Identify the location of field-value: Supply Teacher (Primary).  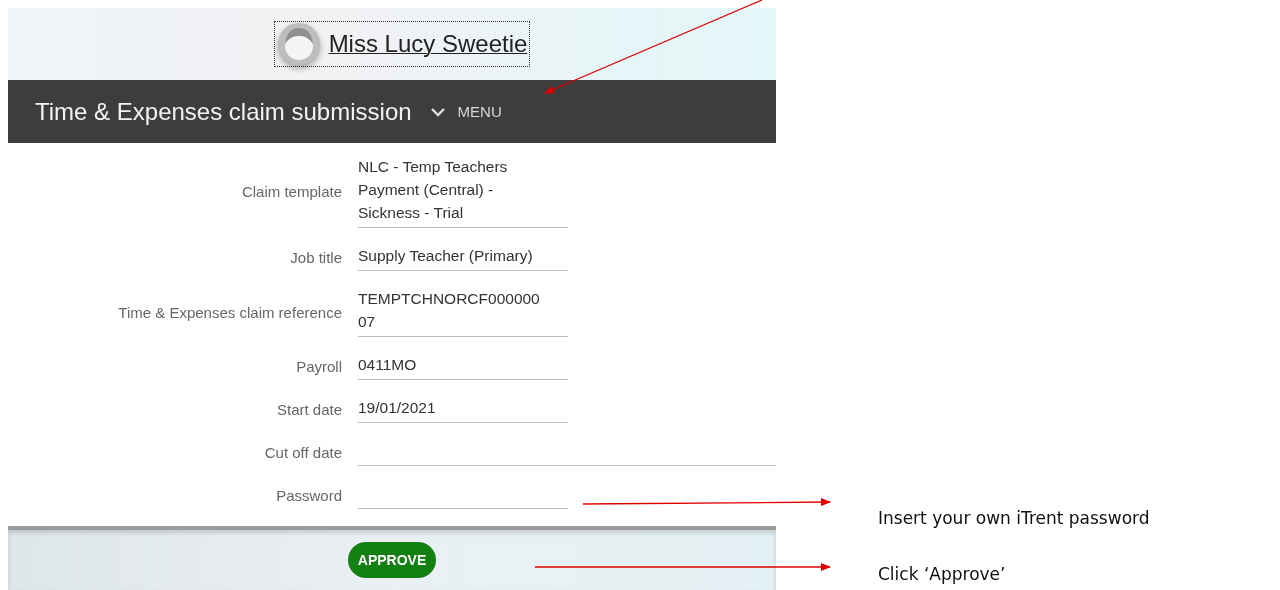
(463, 257).